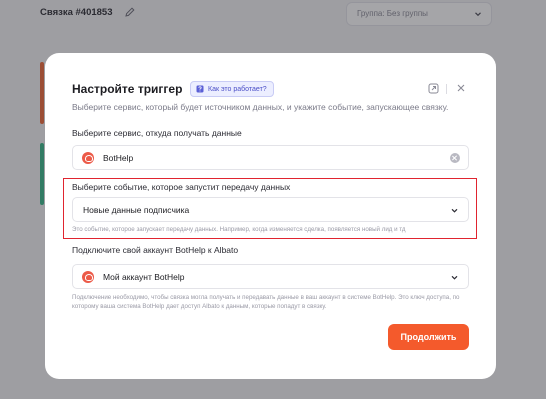 This screenshot has height=399, width=546. I want to click on how-it-works-button: Как это работает?, so click(232, 89).